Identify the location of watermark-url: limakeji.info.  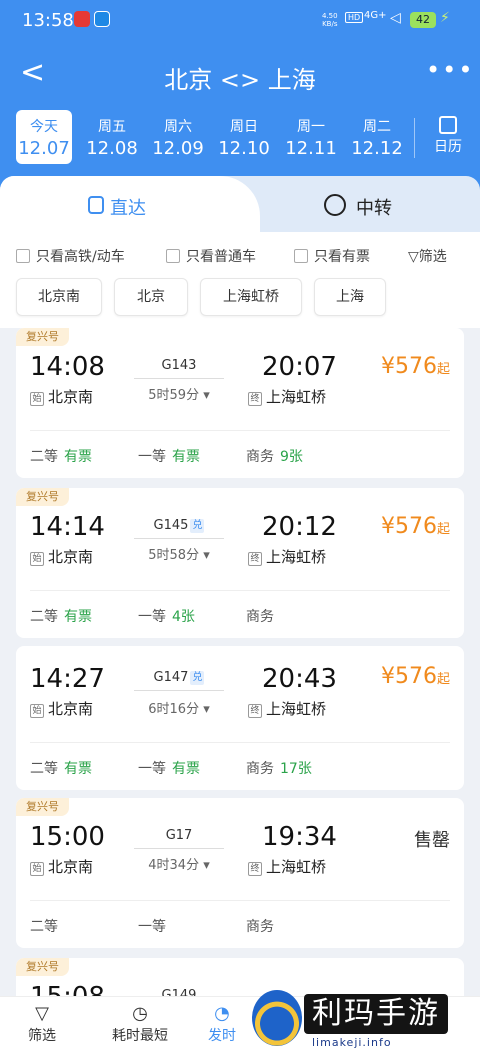
(352, 1042).